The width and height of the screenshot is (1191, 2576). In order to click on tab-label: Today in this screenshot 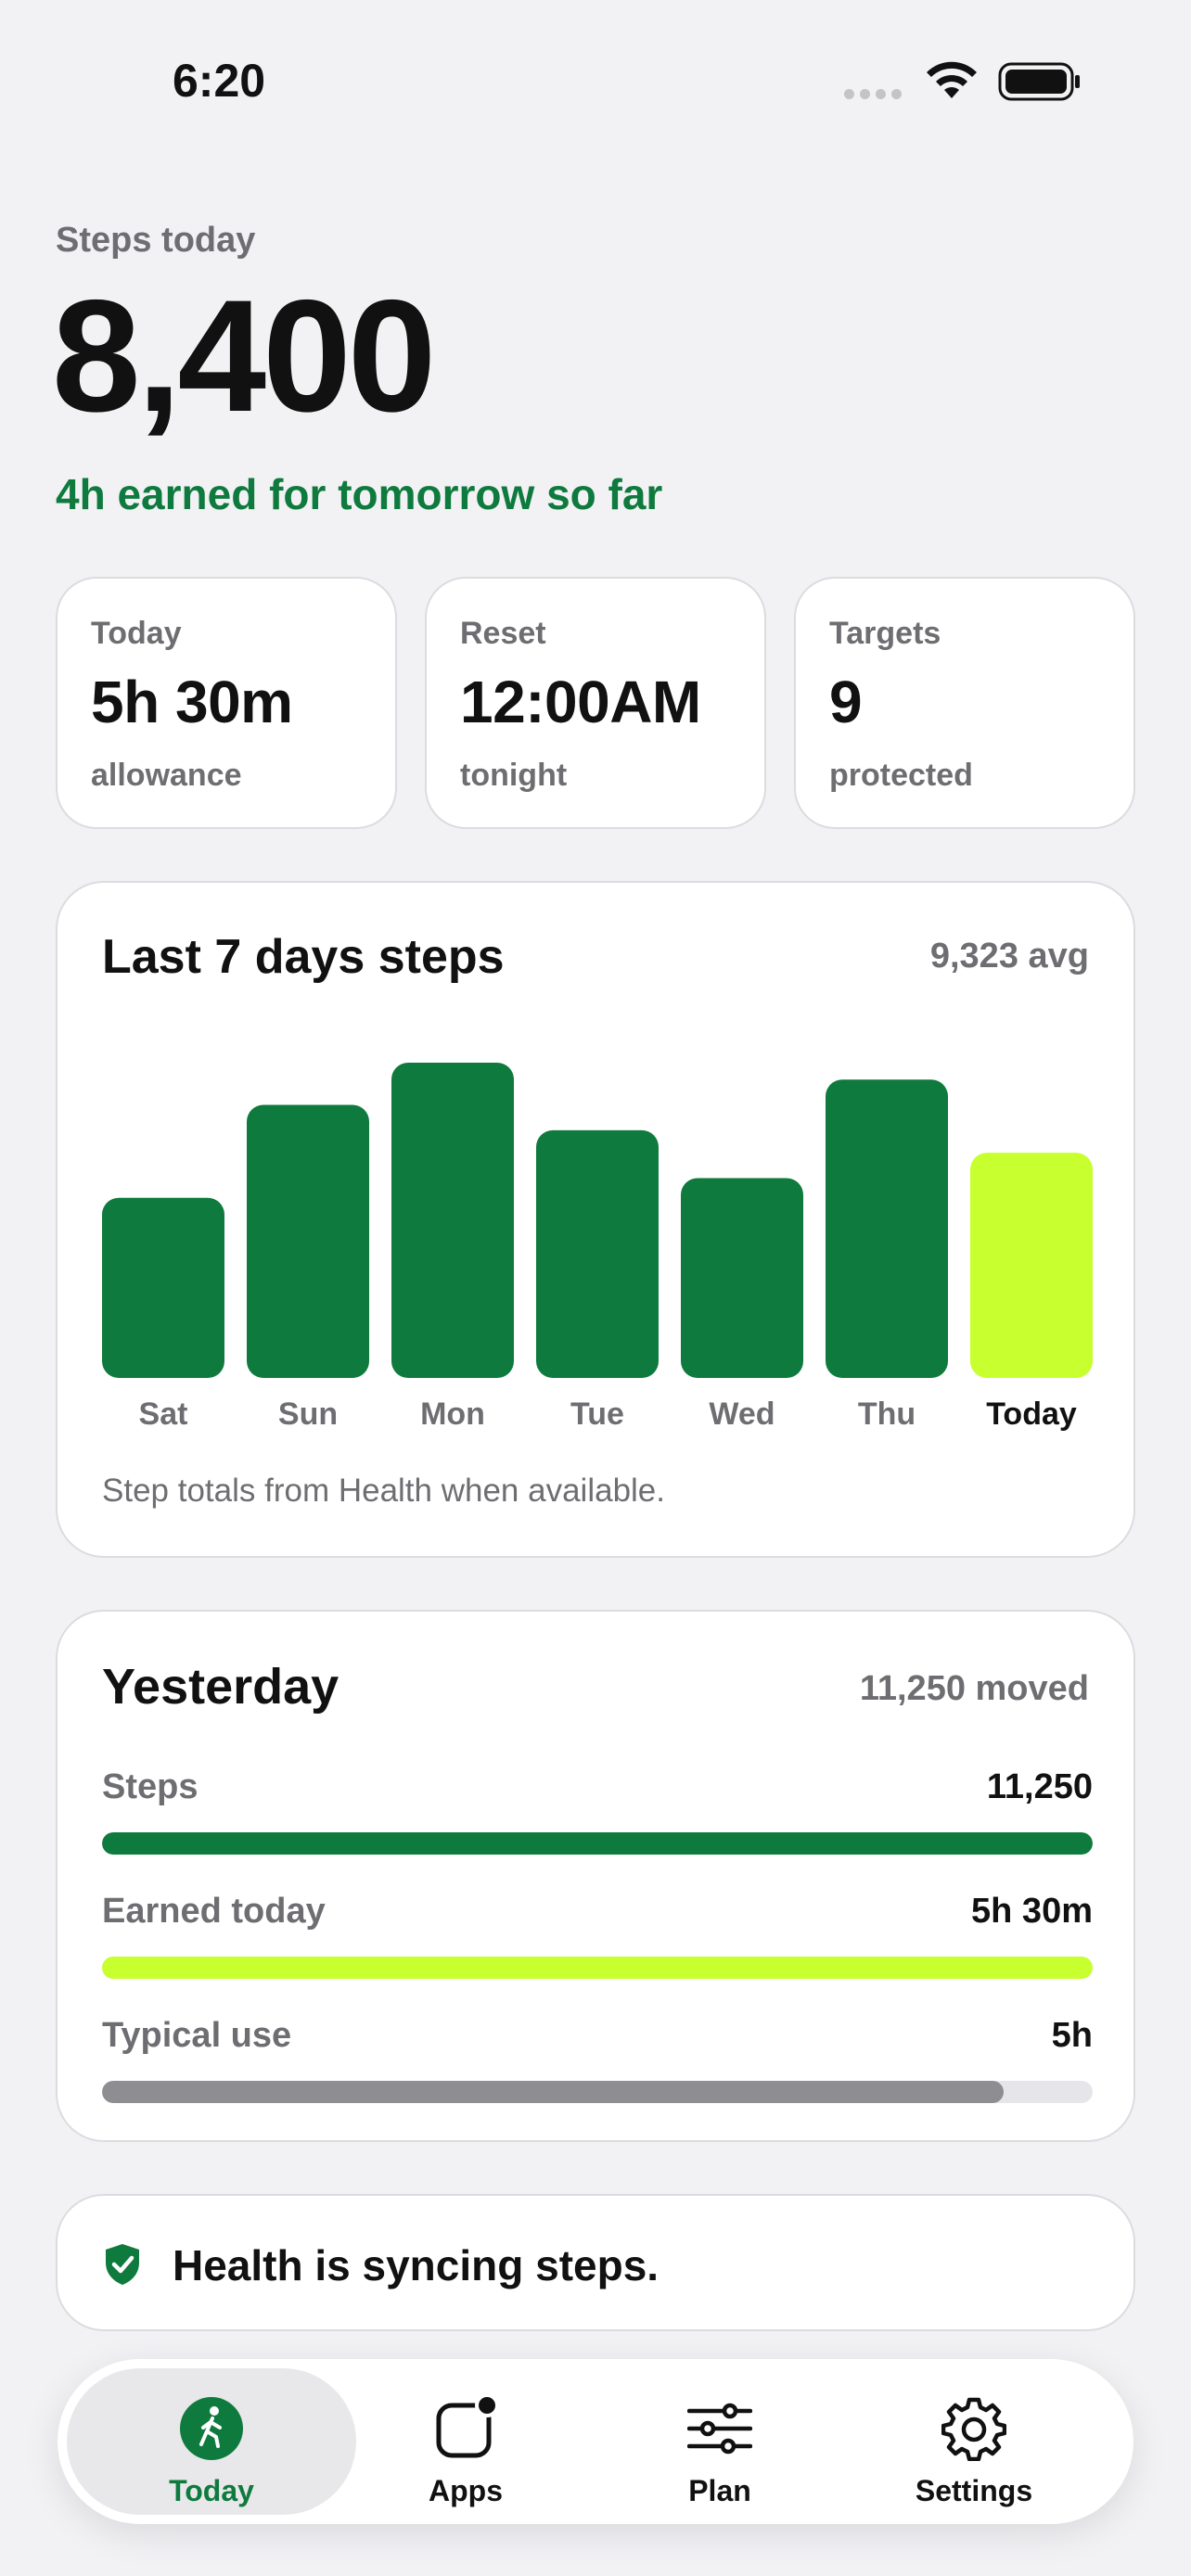, I will do `click(211, 2490)`.